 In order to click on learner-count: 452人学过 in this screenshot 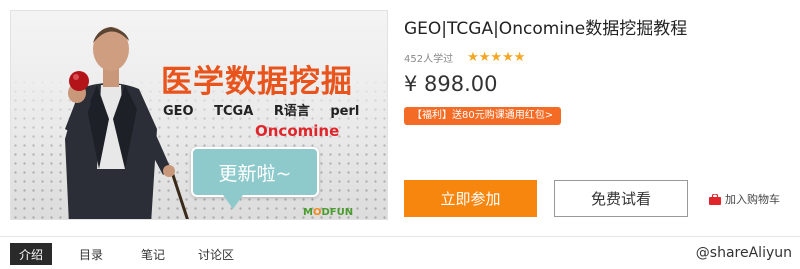, I will do `click(429, 59)`.